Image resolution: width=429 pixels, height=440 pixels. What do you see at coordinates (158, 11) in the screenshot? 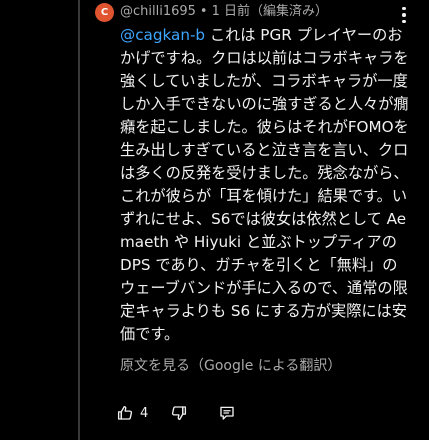
I see `author-name: @chilli1695` at bounding box center [158, 11].